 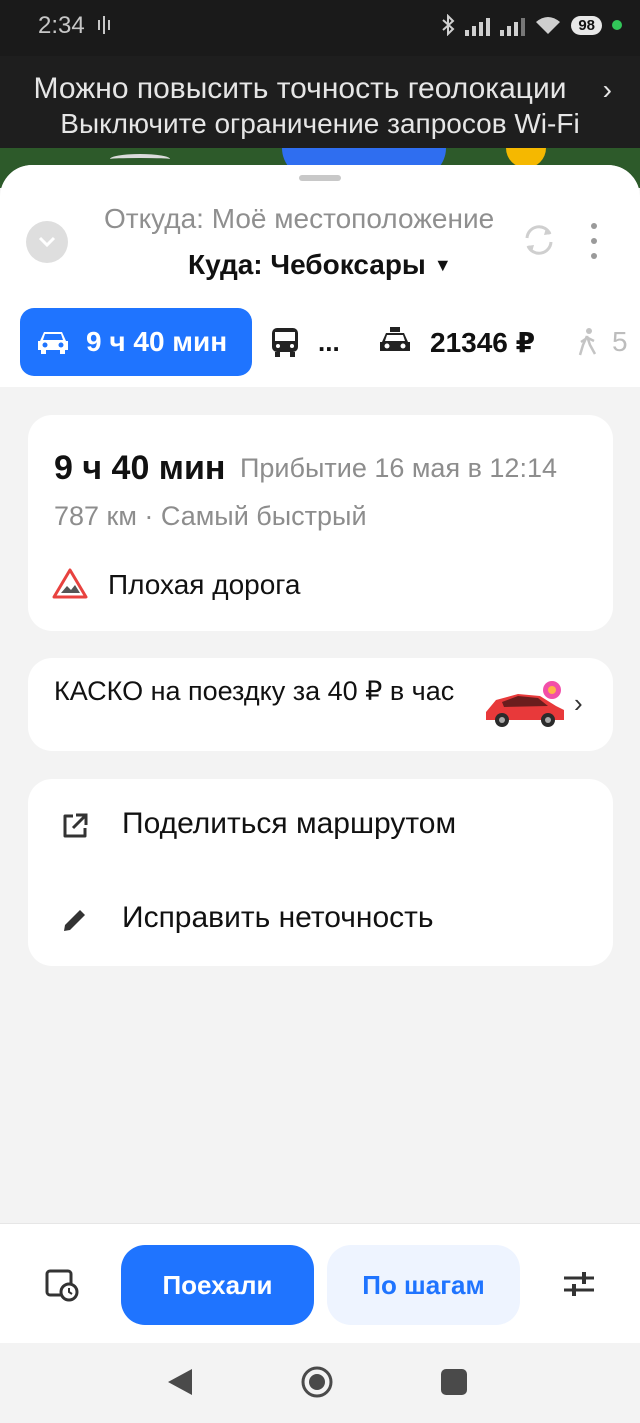 I want to click on bus-icon, so click(x=285, y=342).